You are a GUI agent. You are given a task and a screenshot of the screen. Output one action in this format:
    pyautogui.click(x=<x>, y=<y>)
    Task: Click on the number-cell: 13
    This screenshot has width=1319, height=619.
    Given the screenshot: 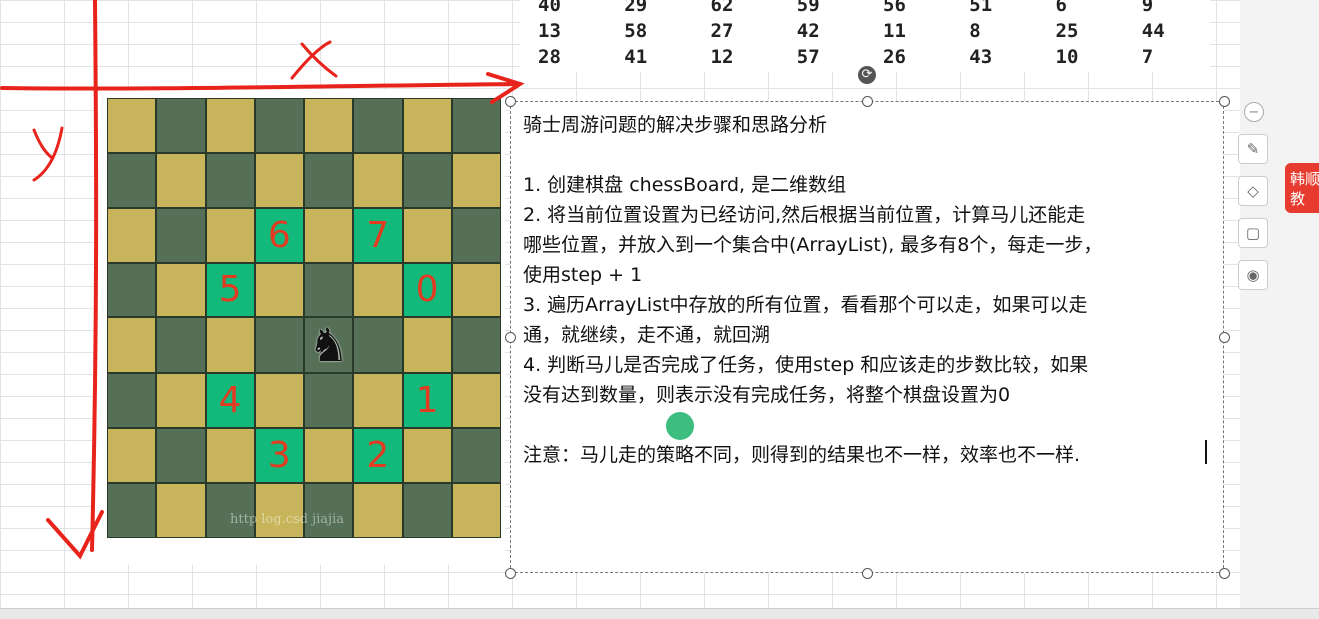 What is the action you would take?
    pyautogui.click(x=549, y=31)
    